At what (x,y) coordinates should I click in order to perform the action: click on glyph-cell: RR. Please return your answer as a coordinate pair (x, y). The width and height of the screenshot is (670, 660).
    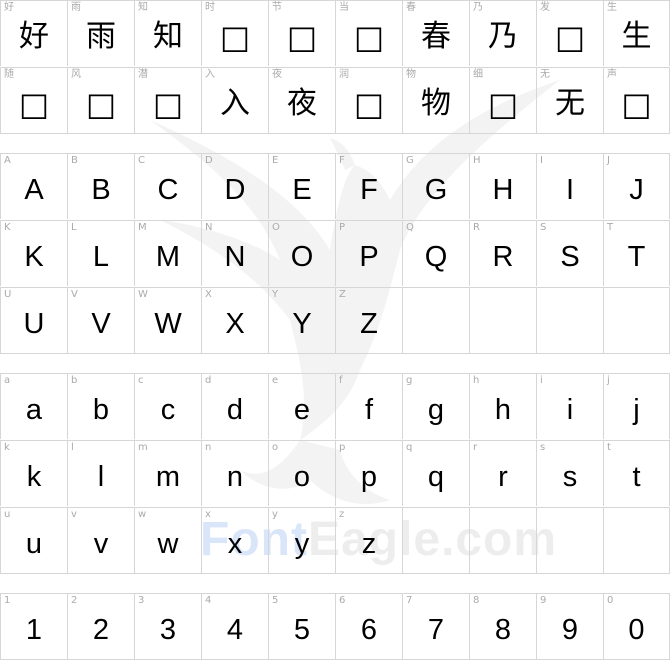
    Looking at the image, I should click on (502, 253).